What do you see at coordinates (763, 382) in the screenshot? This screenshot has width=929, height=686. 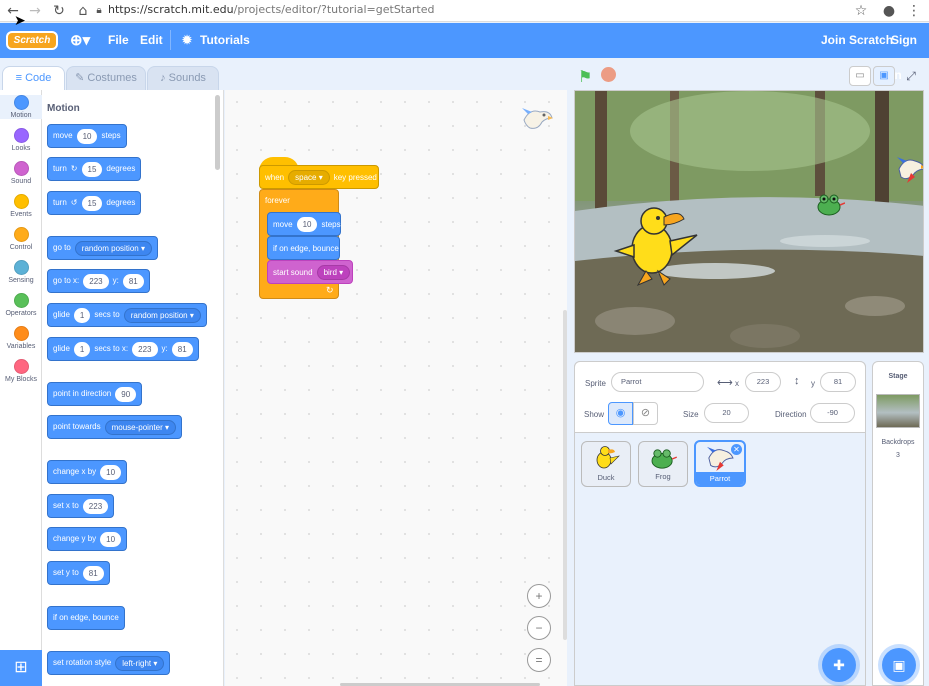 I see `x-input: 223` at bounding box center [763, 382].